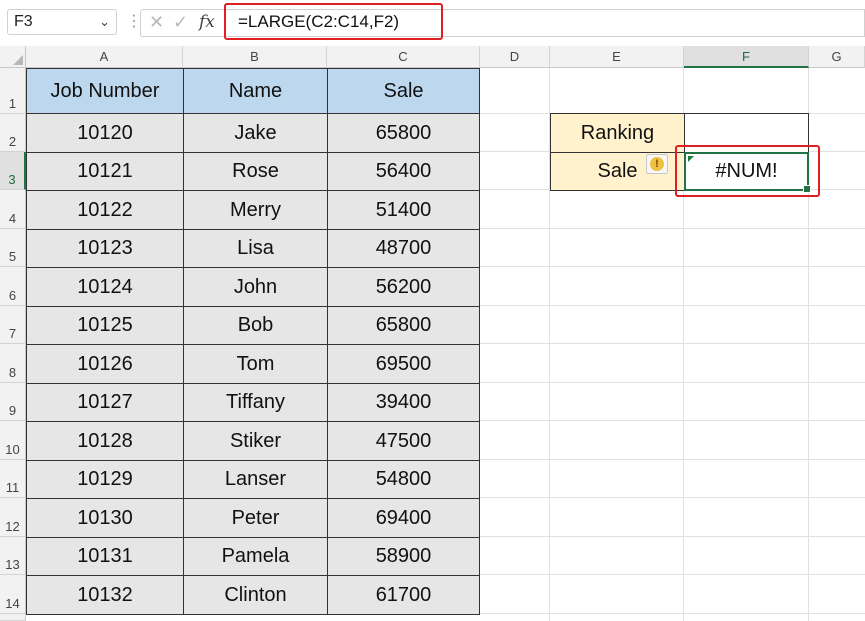  Describe the element at coordinates (255, 210) in the screenshot. I see `cell-name: Merry` at that location.